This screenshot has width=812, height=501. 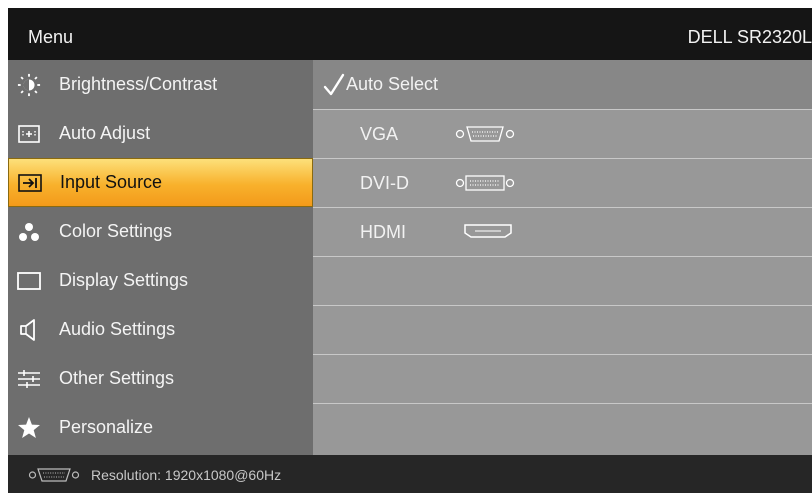 What do you see at coordinates (562, 133) in the screenshot?
I see `option-vga: VGA` at bounding box center [562, 133].